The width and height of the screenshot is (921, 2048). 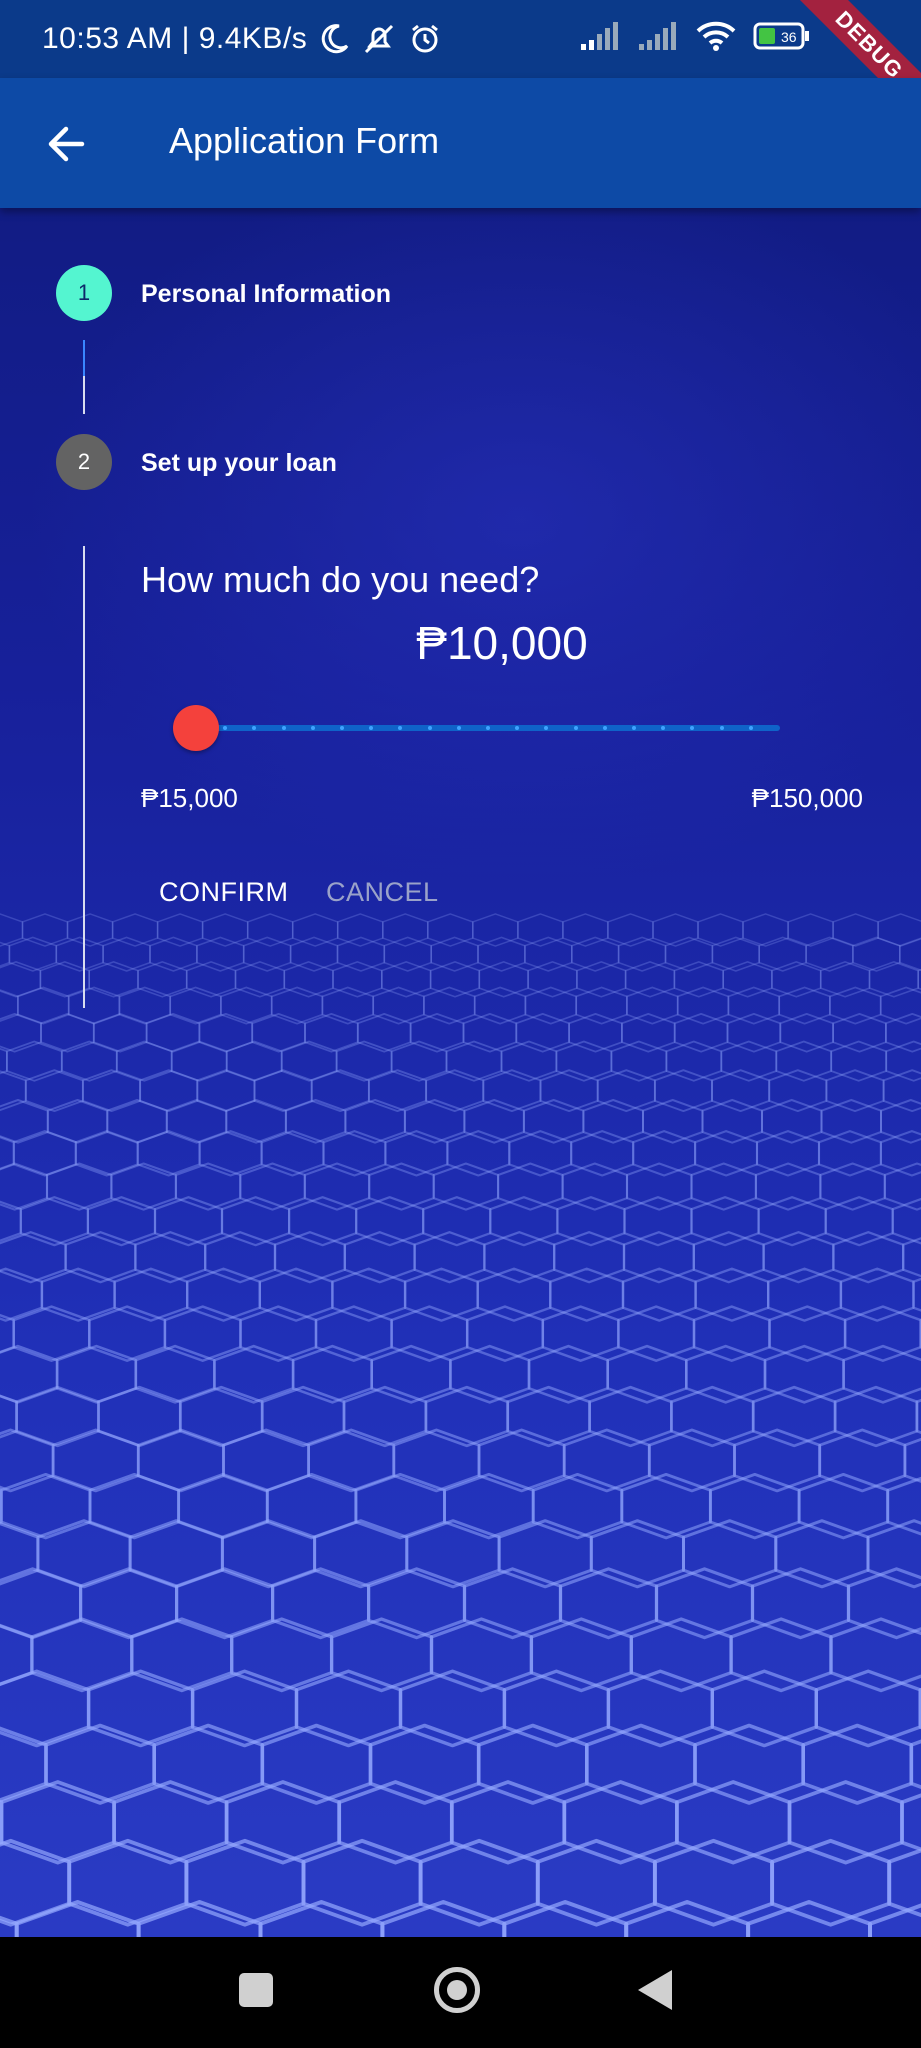 I want to click on page-title: Application Form, so click(x=304, y=140).